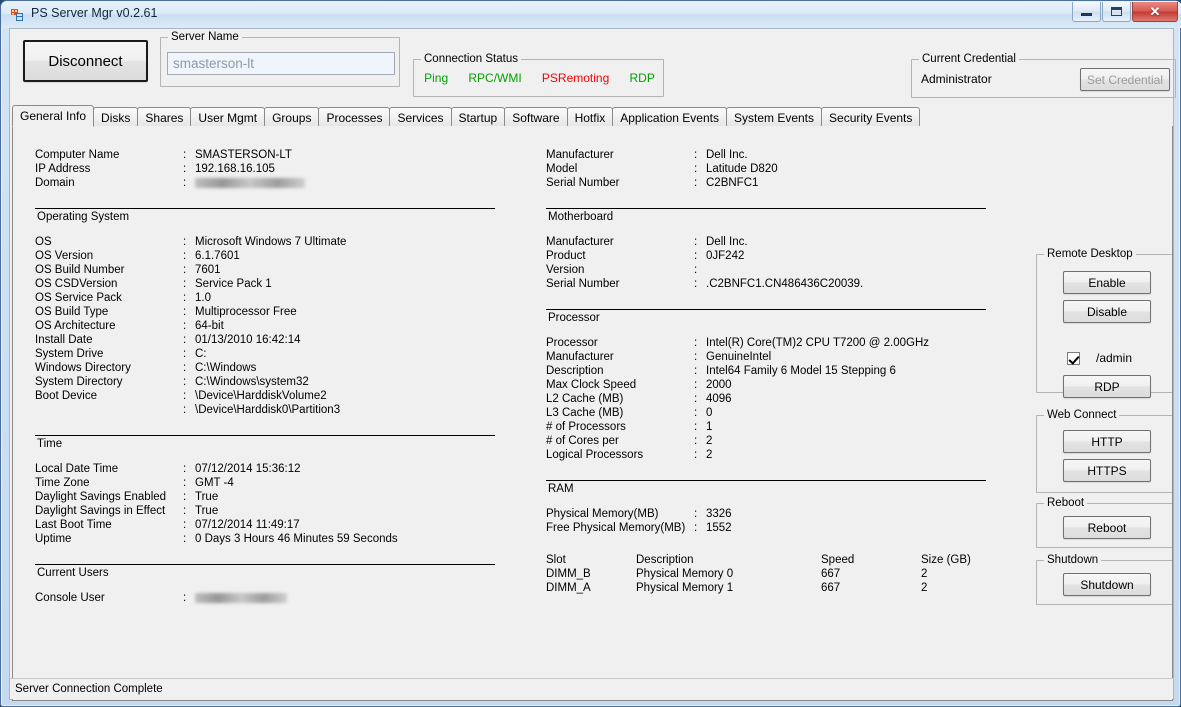  Describe the element at coordinates (100, 511) in the screenshot. I see `time-key: Daylight Savings in Effect` at that location.